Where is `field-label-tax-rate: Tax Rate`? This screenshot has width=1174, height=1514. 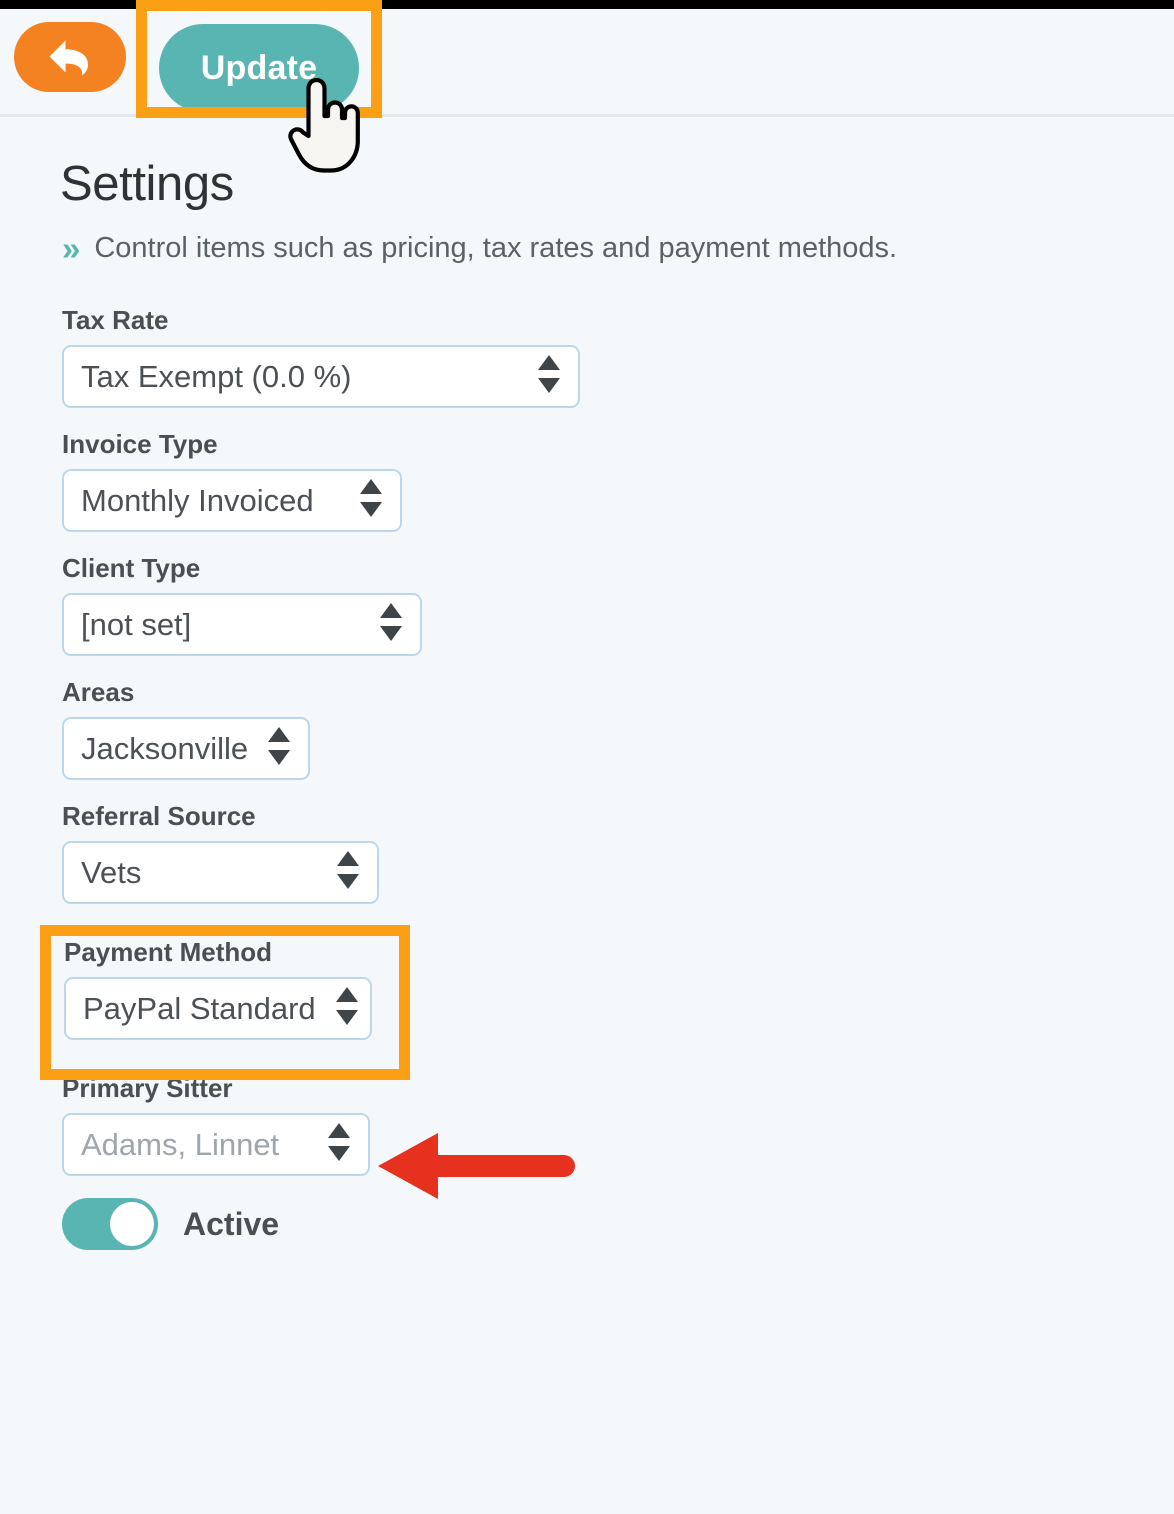 field-label-tax-rate: Tax Rate is located at coordinates (115, 320).